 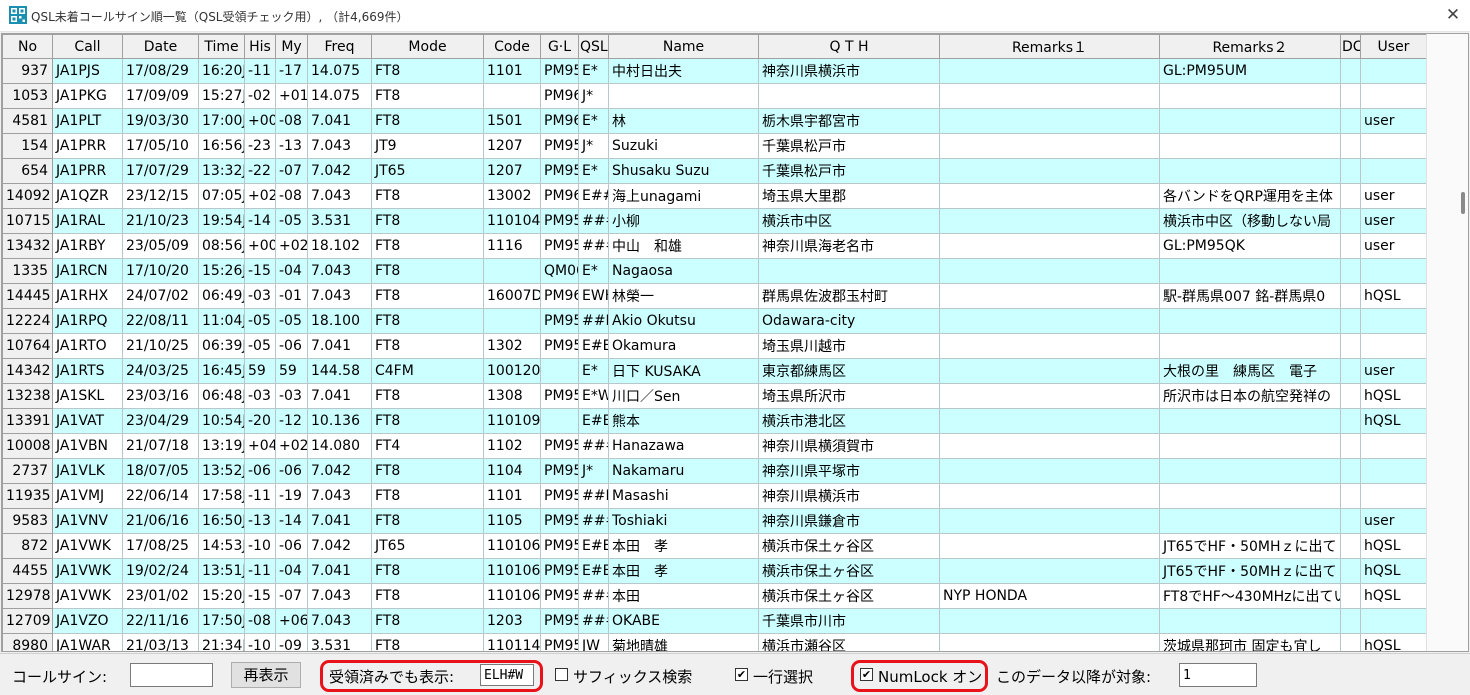 What do you see at coordinates (27, 46) in the screenshot?
I see `column-header: No` at bounding box center [27, 46].